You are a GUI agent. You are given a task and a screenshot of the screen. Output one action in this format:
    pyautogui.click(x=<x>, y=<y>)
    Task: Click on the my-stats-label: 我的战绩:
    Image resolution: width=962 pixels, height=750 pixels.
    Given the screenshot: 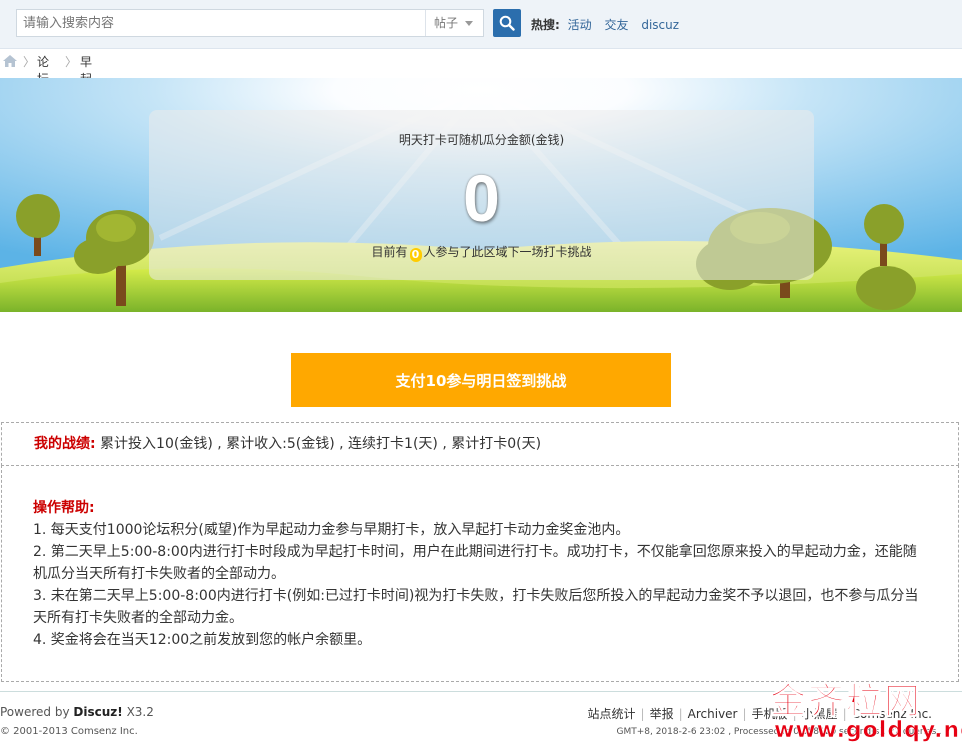 What is the action you would take?
    pyautogui.click(x=65, y=444)
    